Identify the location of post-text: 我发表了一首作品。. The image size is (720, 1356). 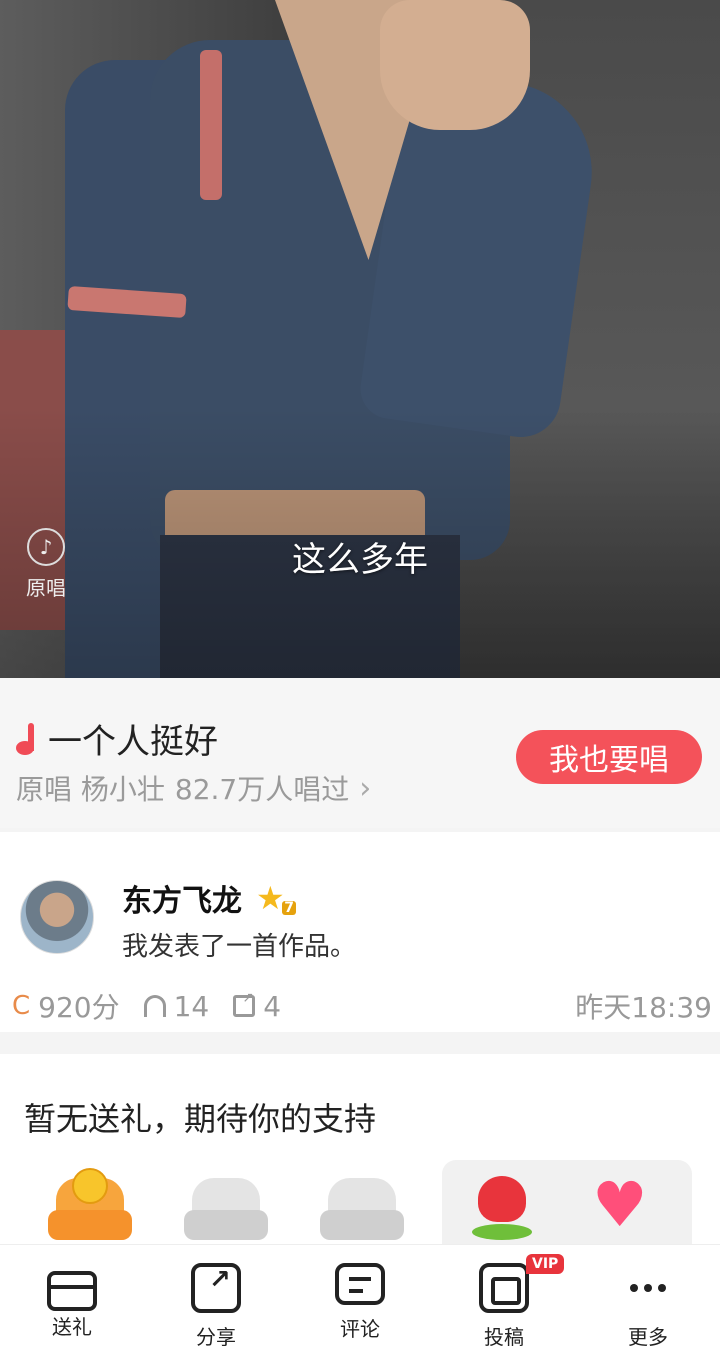
(239, 947).